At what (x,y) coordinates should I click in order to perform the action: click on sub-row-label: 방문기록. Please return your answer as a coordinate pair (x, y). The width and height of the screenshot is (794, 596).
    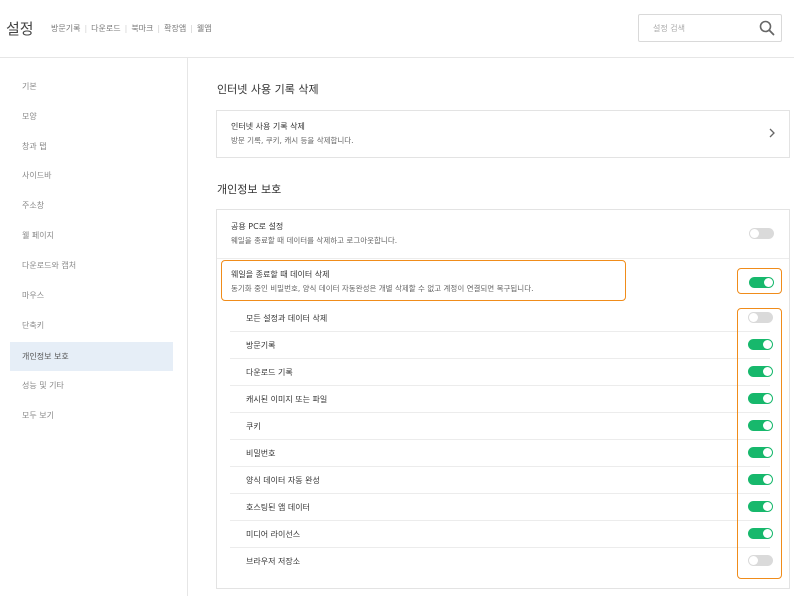
    Looking at the image, I should click on (261, 345).